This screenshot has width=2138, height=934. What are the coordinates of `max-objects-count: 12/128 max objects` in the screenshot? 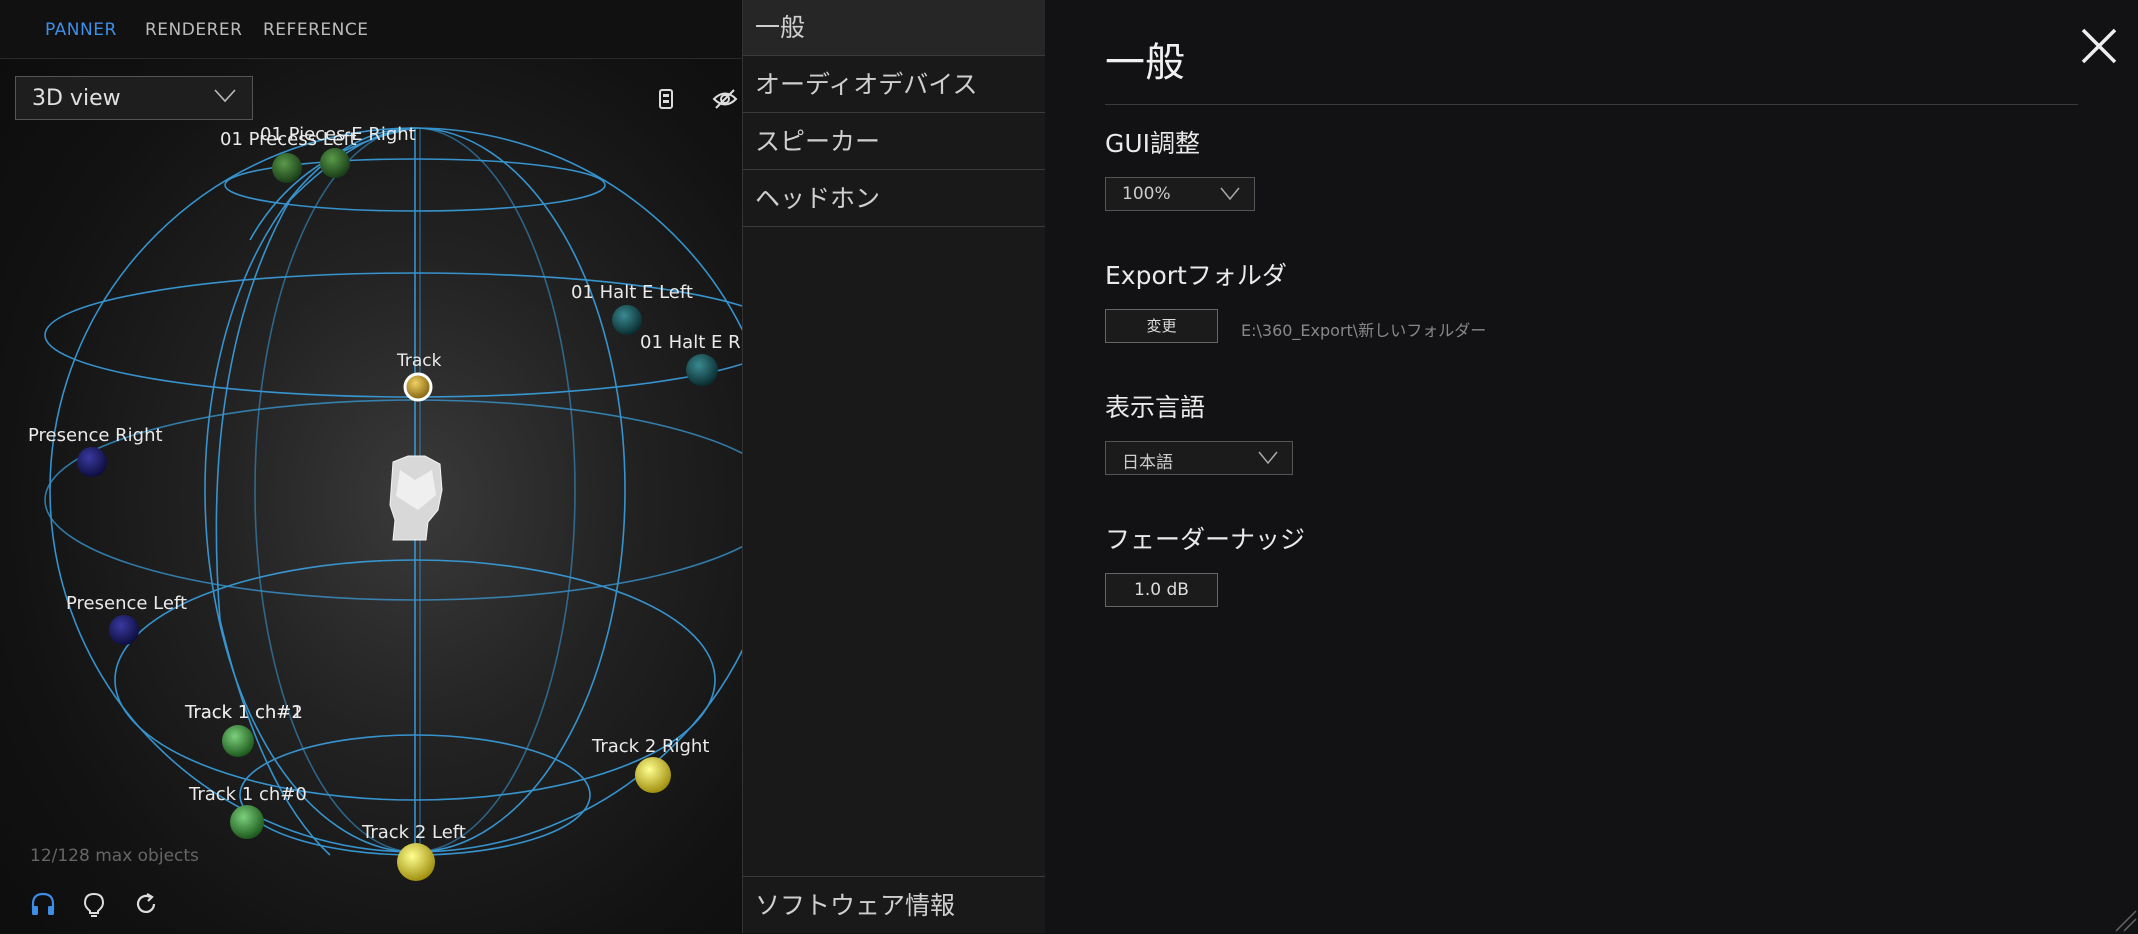 It's located at (114, 856).